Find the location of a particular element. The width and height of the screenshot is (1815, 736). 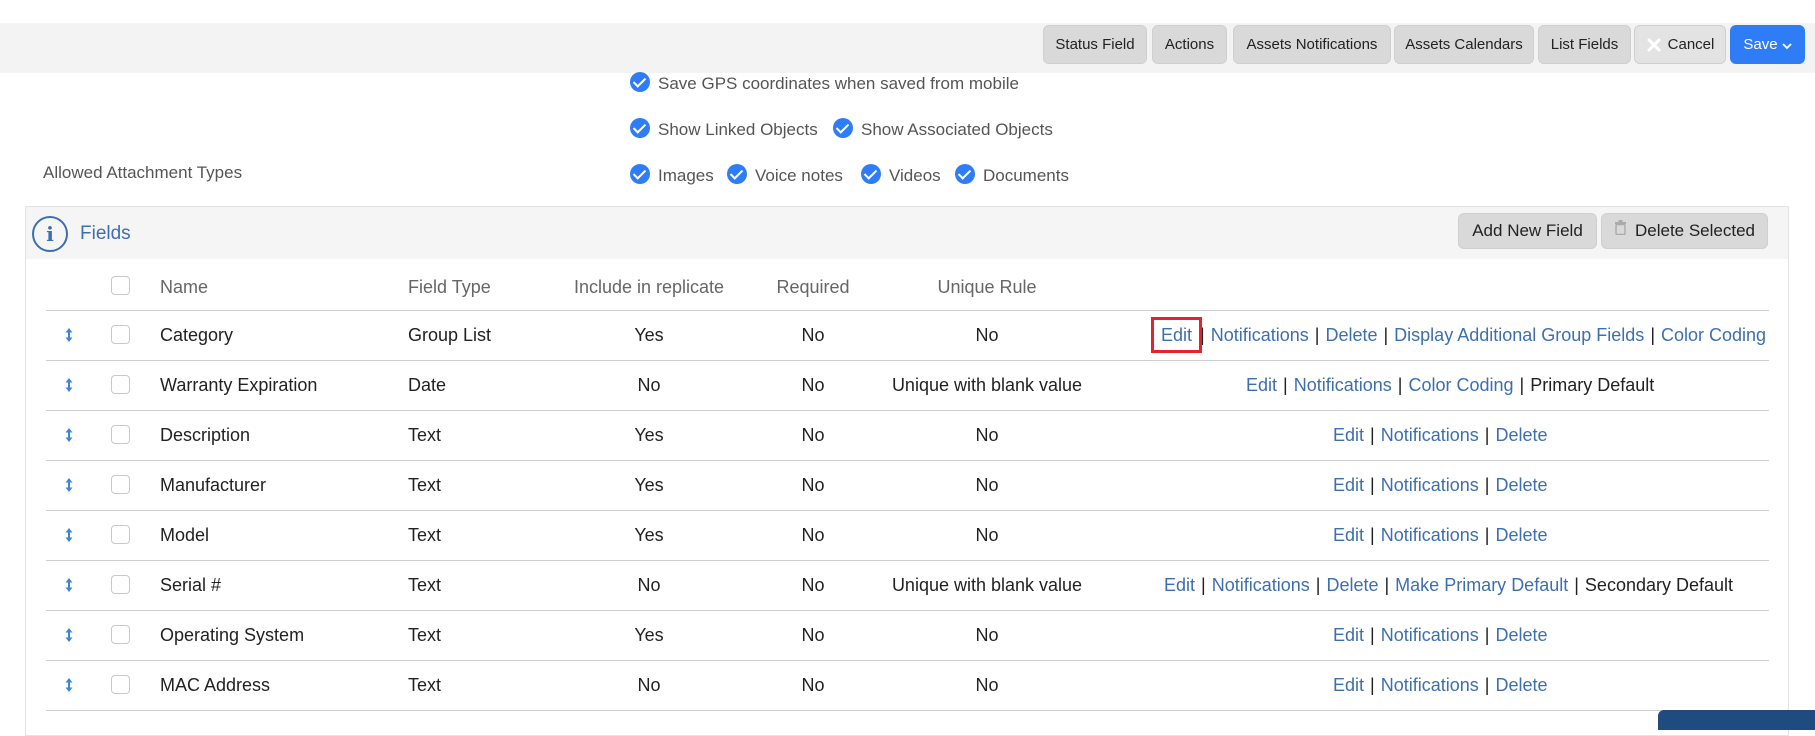

assets-notifications-button: Assets Notifications is located at coordinates (1312, 44).